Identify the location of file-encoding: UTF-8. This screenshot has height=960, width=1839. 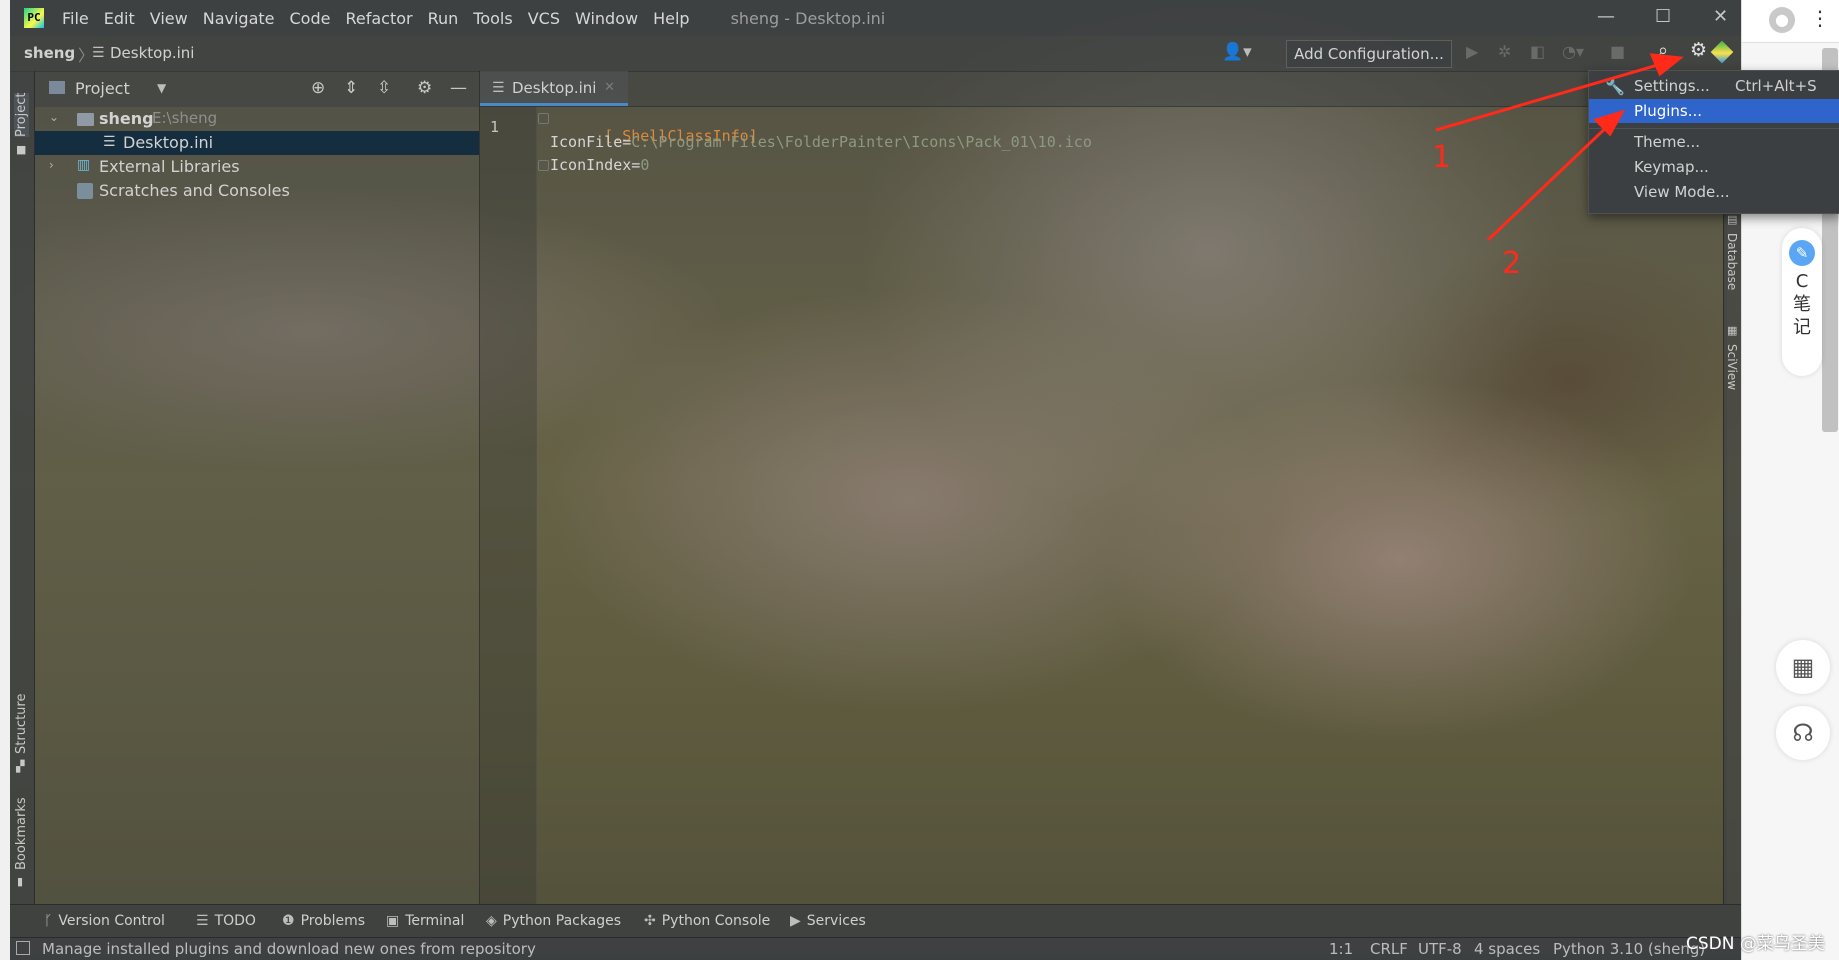
(1440, 949).